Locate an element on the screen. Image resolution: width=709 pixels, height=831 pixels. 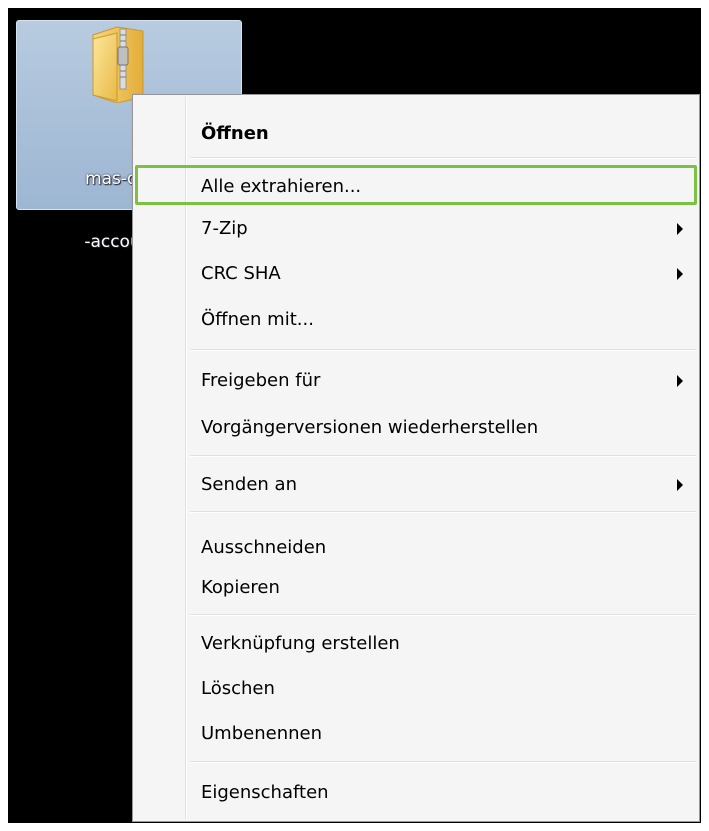
menu-item-create-shortcut: Verknüpfung erstellen is located at coordinates (416, 642).